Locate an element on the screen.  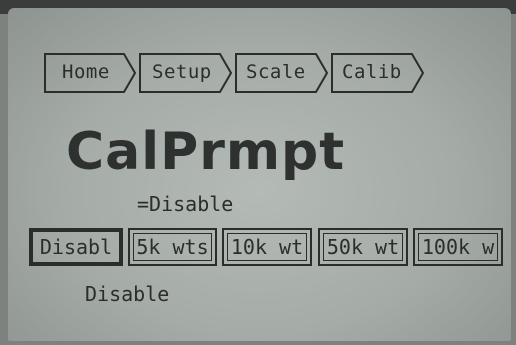
breadcrumb-item-setup: Setup is located at coordinates (182, 72).